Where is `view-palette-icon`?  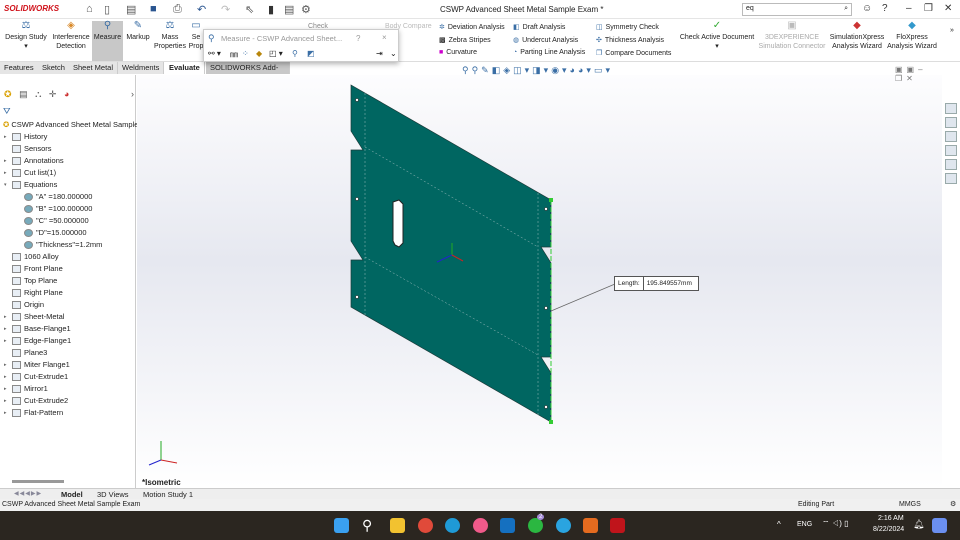 view-palette-icon is located at coordinates (951, 150).